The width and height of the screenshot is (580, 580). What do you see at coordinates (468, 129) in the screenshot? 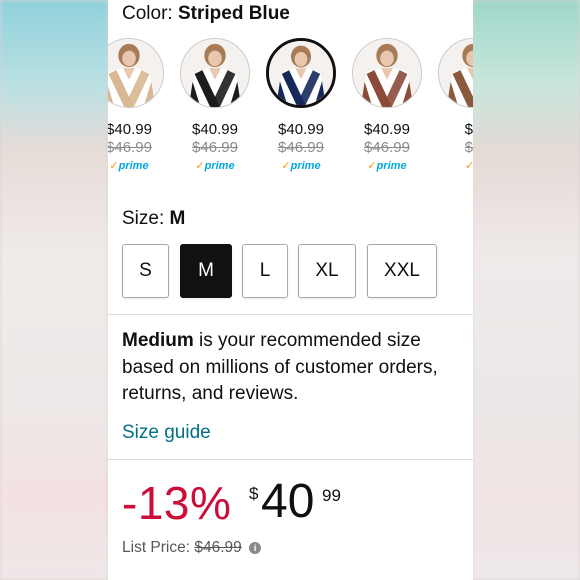
I see `swatch-price: $4` at bounding box center [468, 129].